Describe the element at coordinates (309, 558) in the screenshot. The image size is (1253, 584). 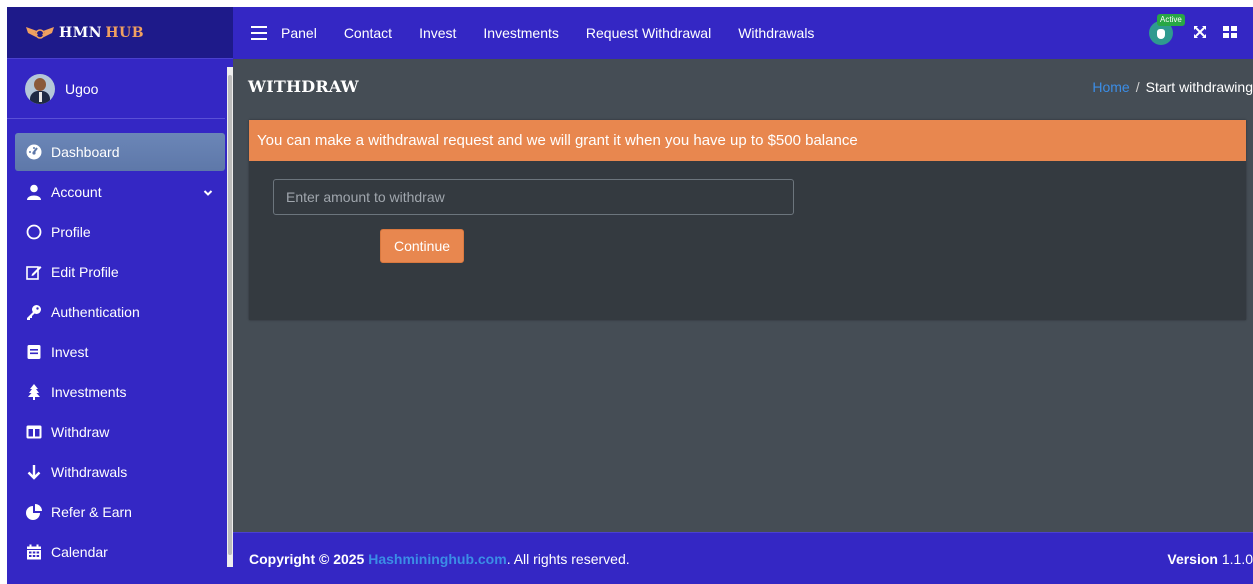
I see `copyright-text: Copyright © 2025` at that location.